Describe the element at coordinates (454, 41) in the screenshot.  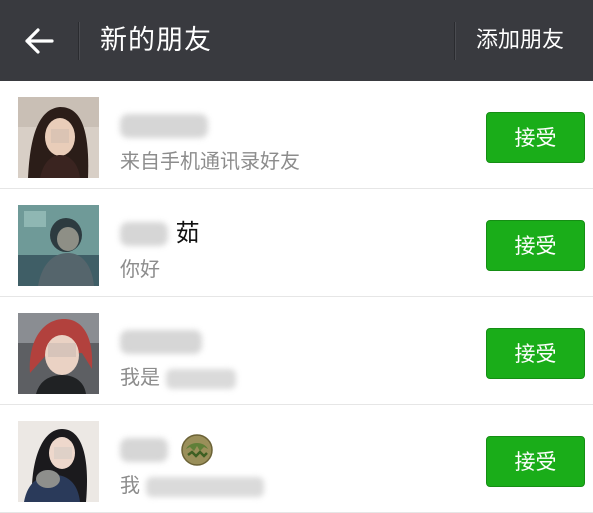
I see `header-divider-right` at that location.